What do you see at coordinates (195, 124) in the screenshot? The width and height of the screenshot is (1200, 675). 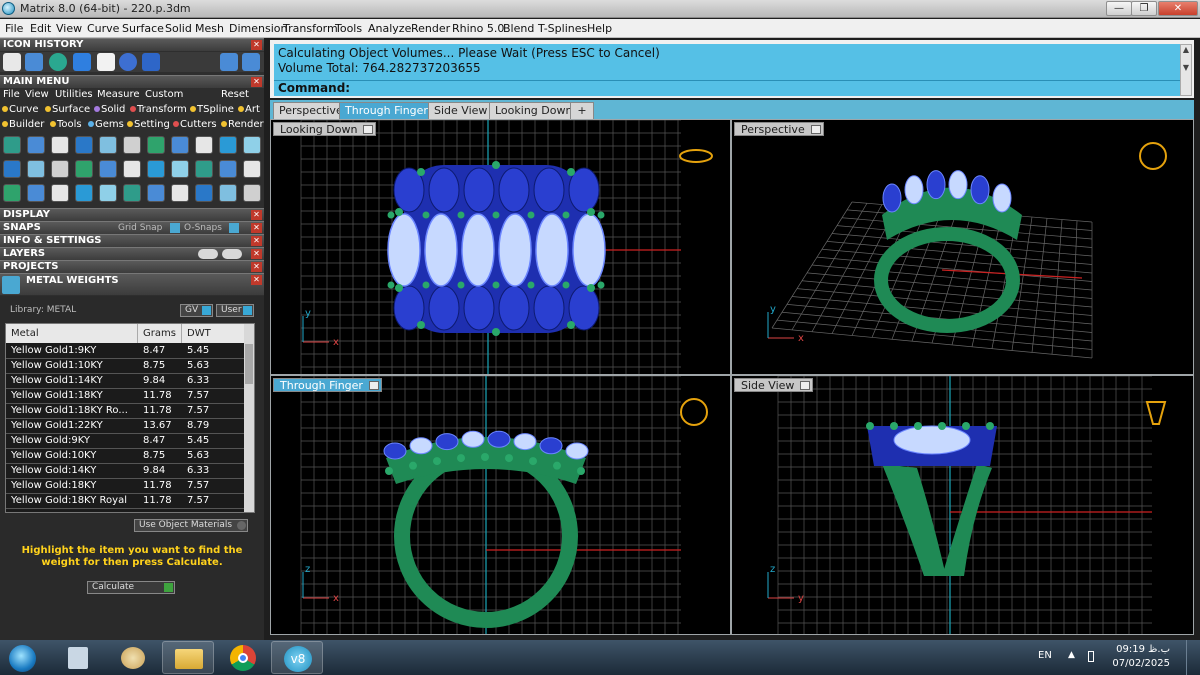 I see `cat-cutters: Cutters` at bounding box center [195, 124].